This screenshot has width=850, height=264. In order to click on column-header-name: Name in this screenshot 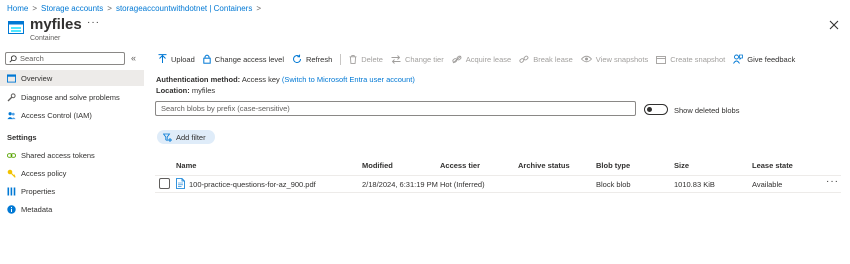, I will do `click(186, 165)`.